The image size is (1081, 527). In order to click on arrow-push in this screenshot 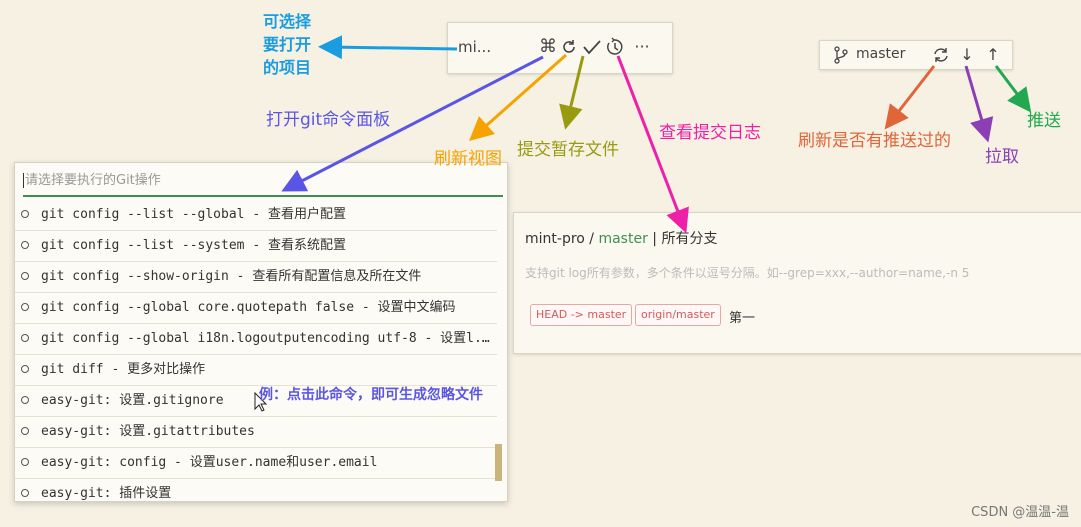, I will do `click(1013, 89)`.